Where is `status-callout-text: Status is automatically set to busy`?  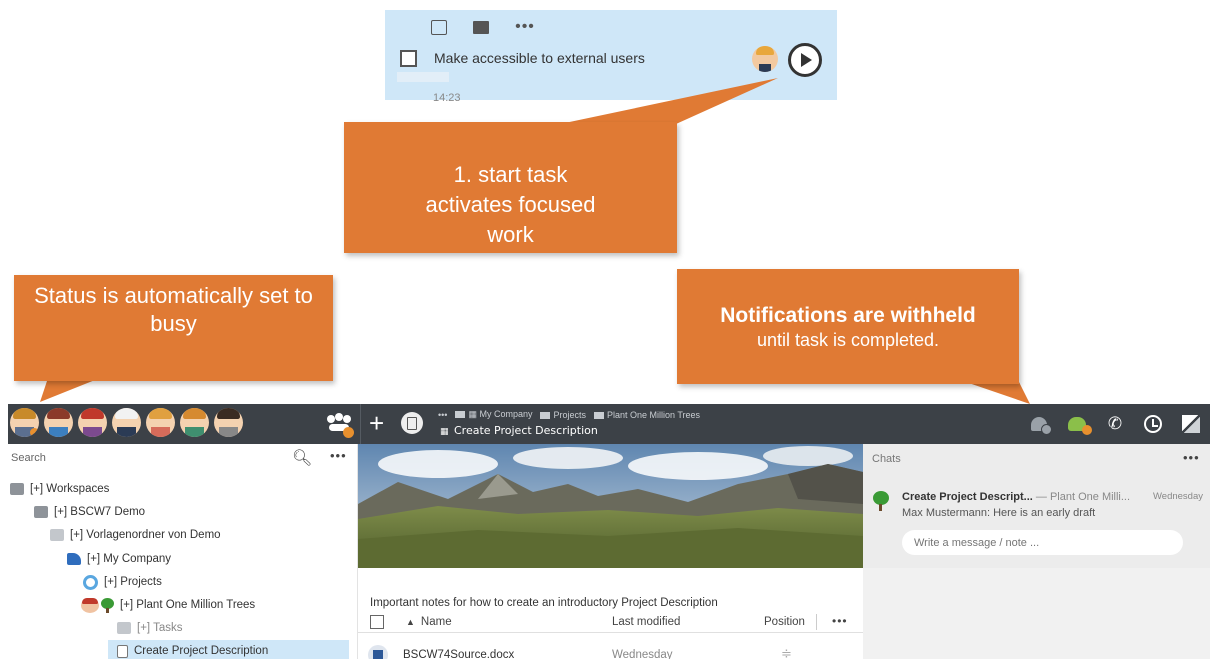 status-callout-text: Status is automatically set to busy is located at coordinates (173, 309).